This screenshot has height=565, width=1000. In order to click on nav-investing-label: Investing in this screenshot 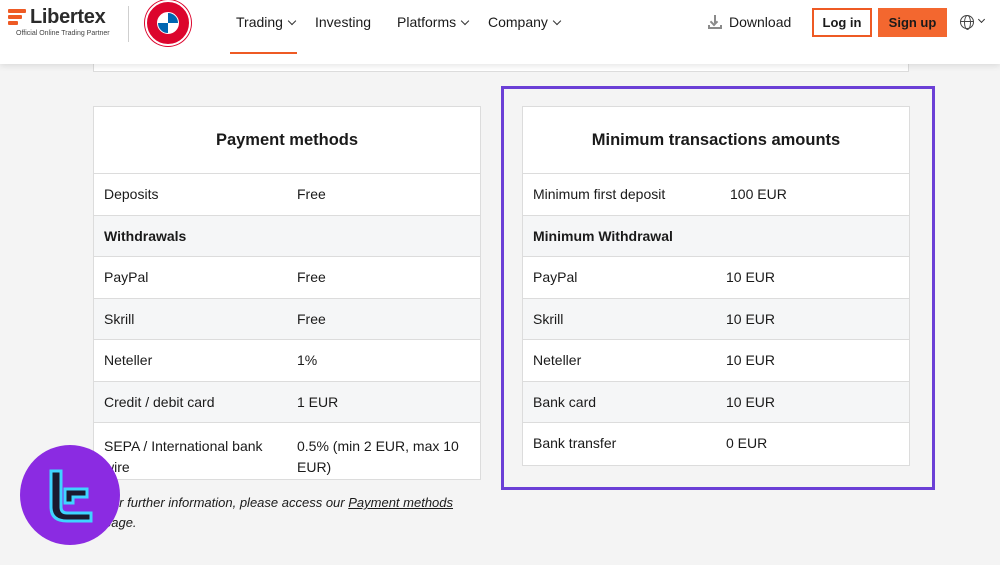, I will do `click(343, 22)`.